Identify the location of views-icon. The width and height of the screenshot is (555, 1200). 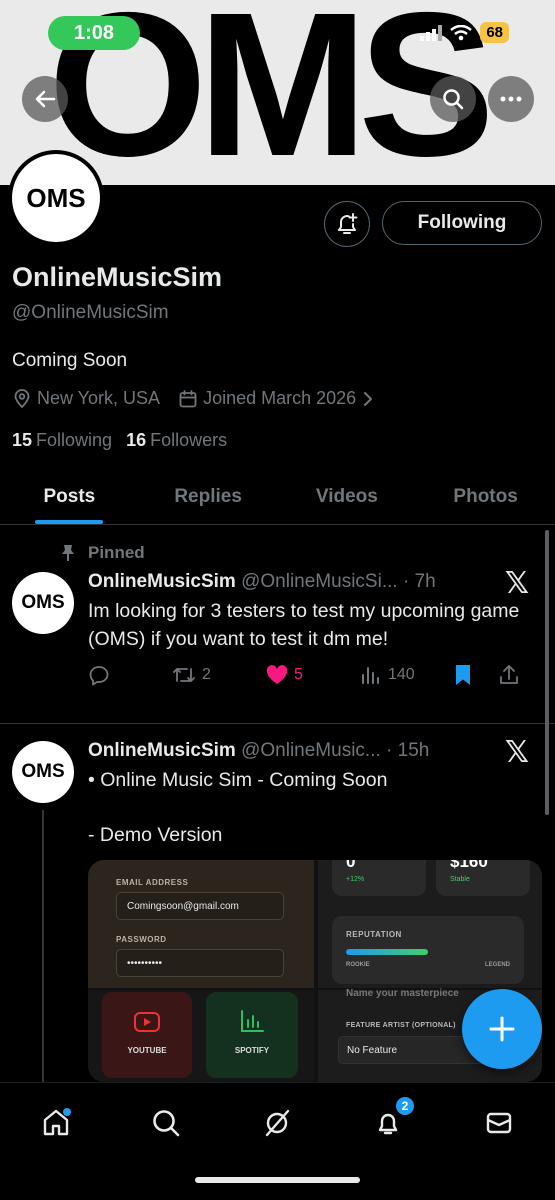
(370, 675).